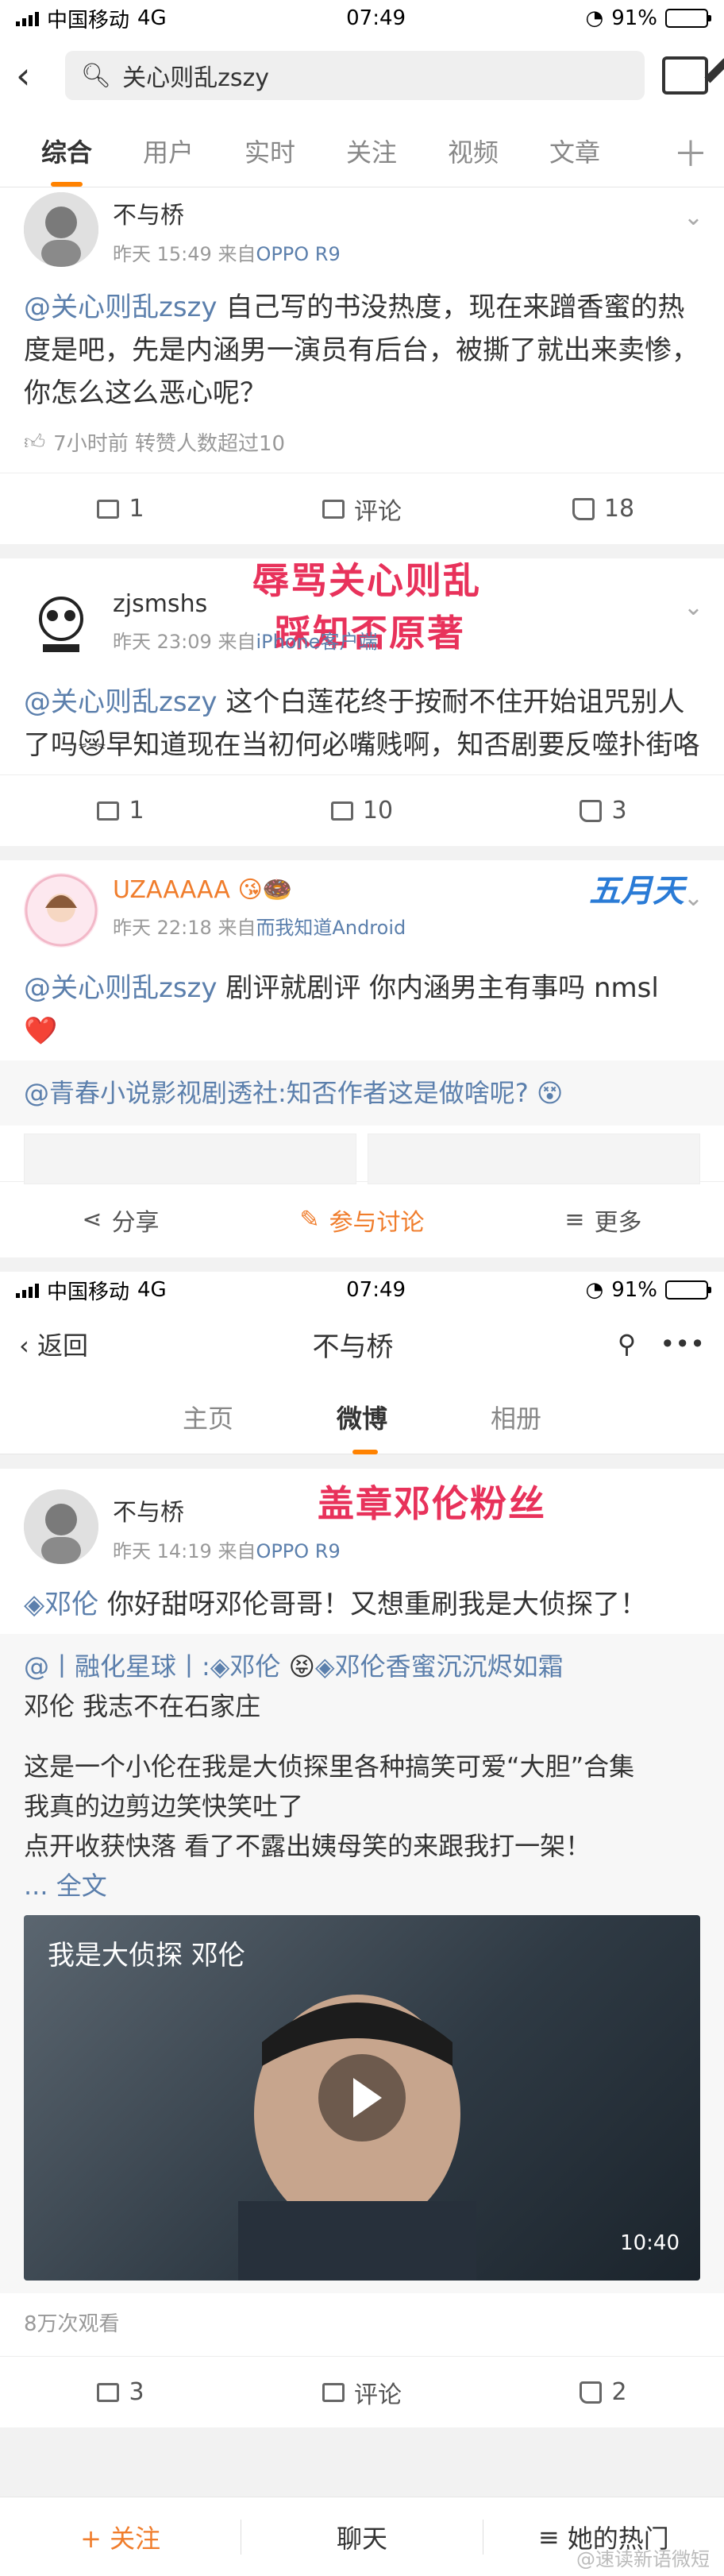 The height and width of the screenshot is (2576, 724). I want to click on username: UZAAAAA 😘🍩, so click(259, 890).